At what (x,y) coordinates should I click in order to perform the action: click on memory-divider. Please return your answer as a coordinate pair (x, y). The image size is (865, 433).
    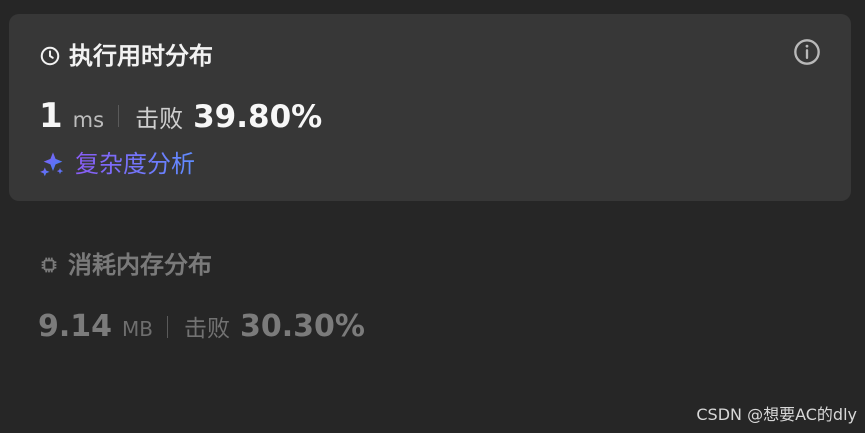
    Looking at the image, I should click on (168, 327).